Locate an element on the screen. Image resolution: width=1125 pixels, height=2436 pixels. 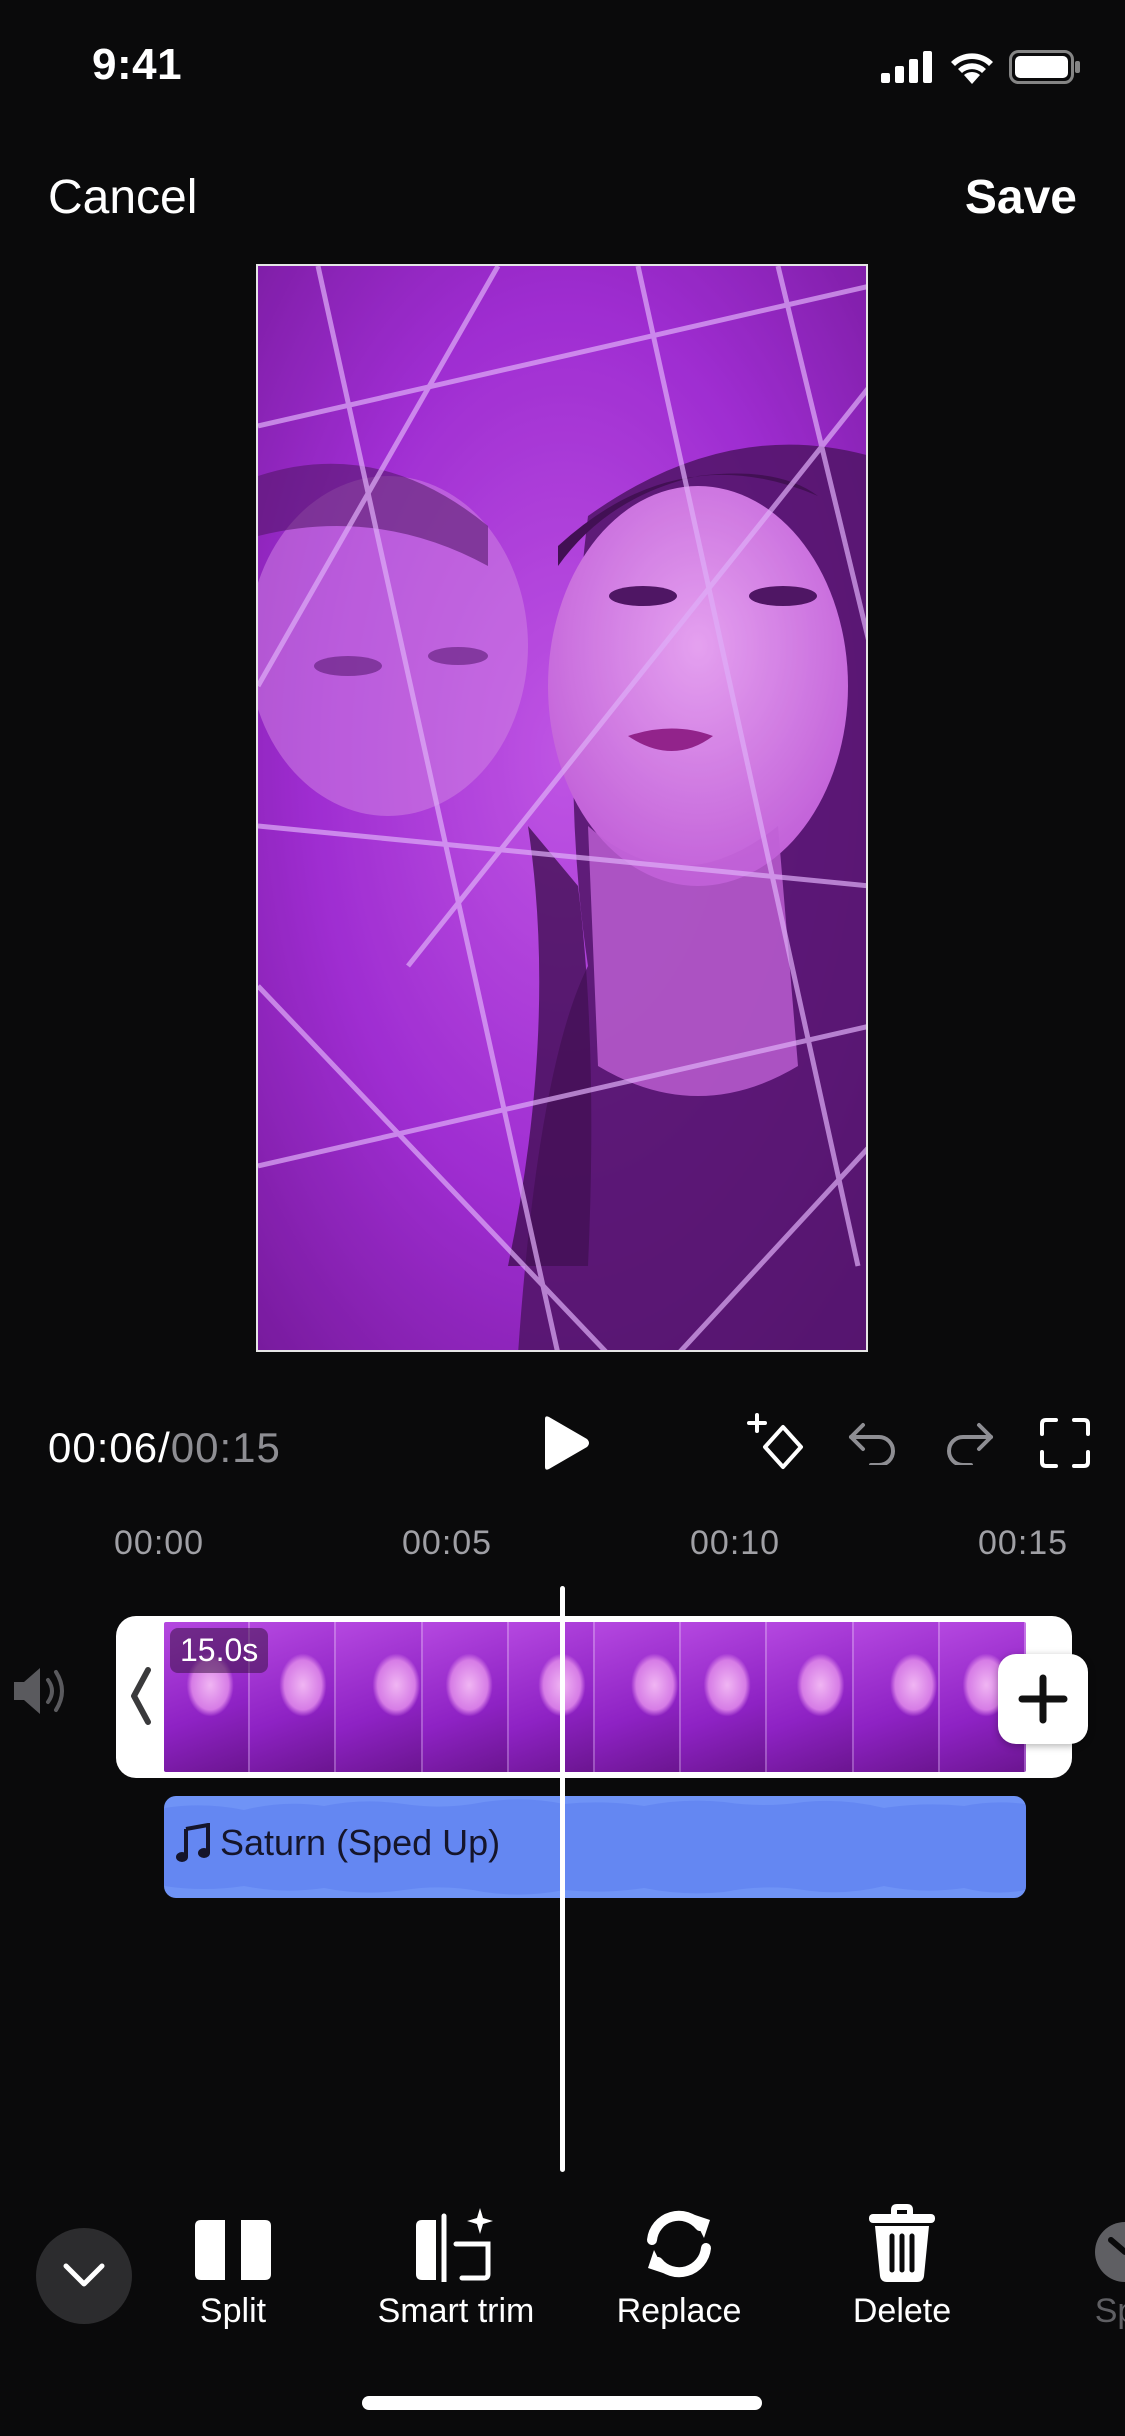
clip-volume-button is located at coordinates (40, 1693).